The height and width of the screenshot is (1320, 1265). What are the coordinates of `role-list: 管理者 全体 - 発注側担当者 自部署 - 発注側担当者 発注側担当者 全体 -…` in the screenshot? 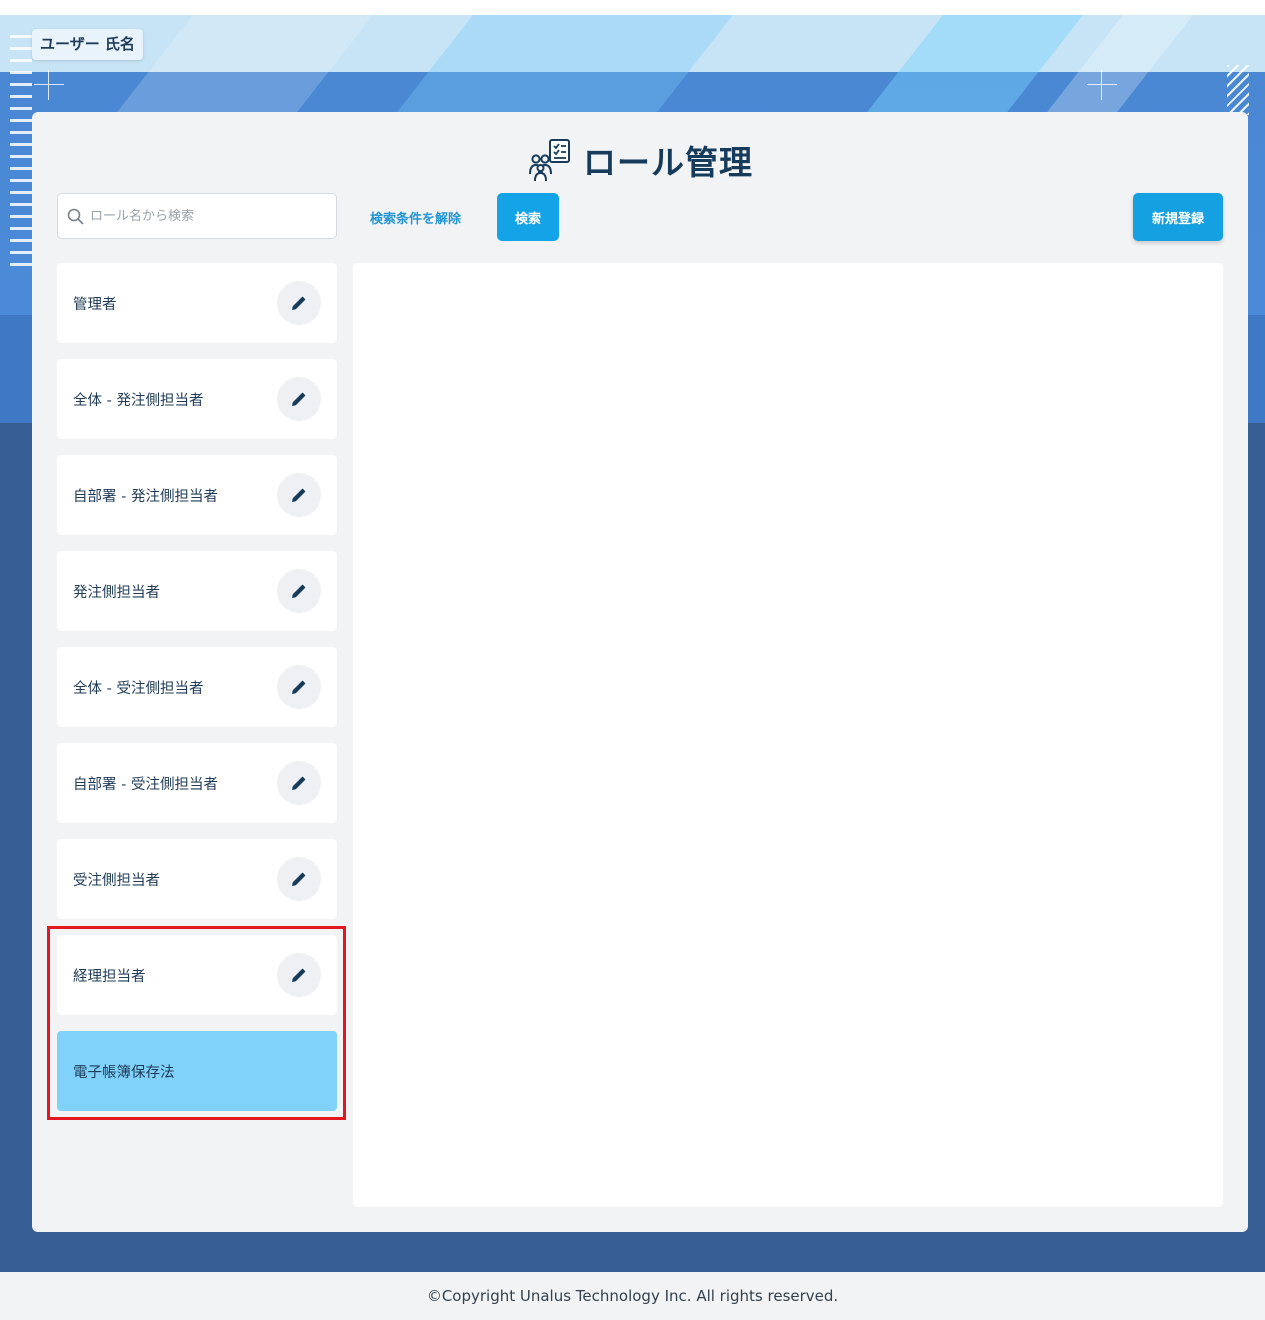 It's located at (197, 695).